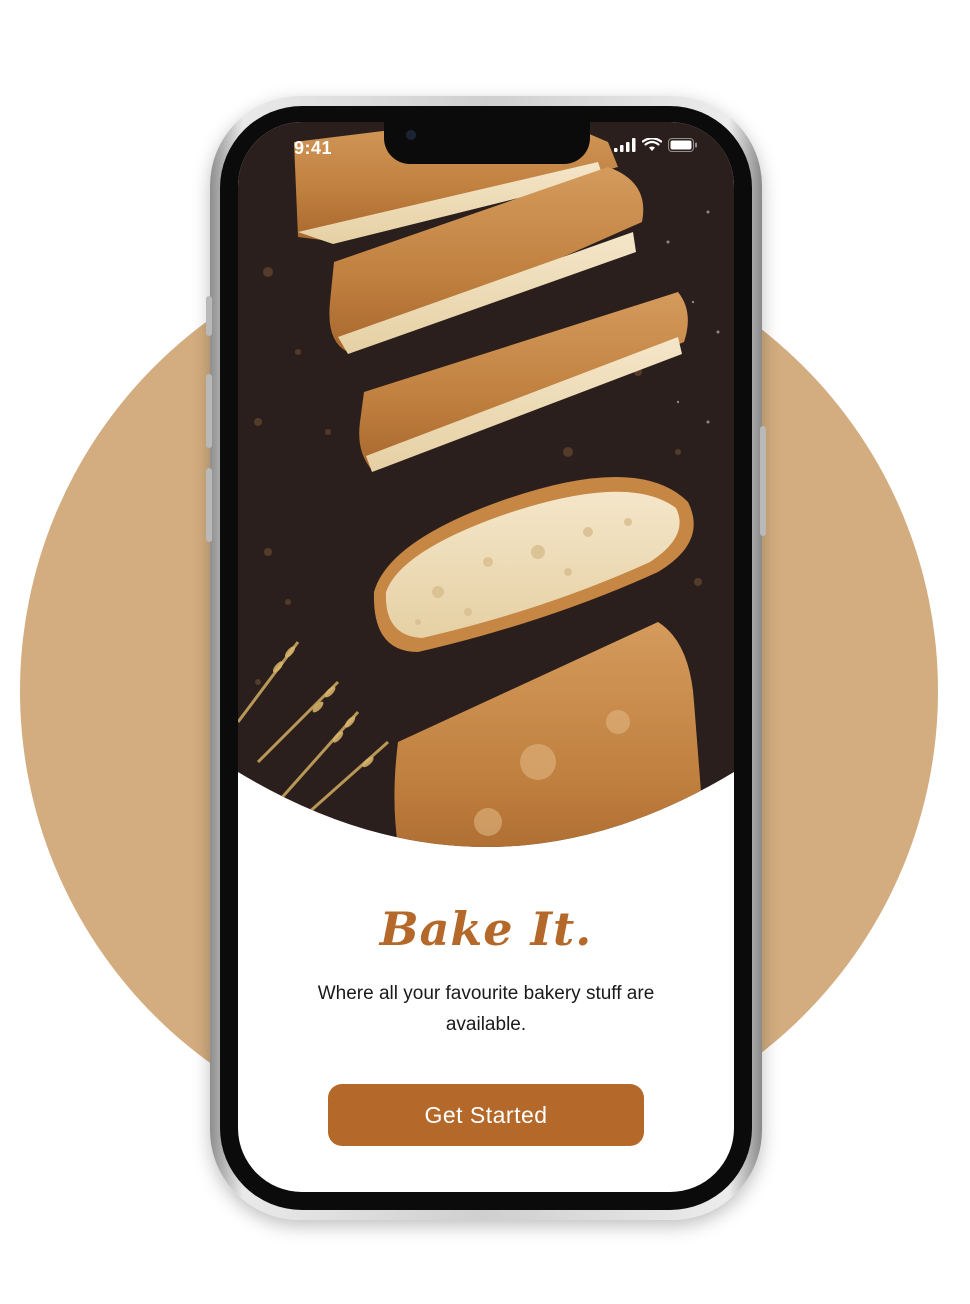 The image size is (970, 1304). What do you see at coordinates (487, 143) in the screenshot?
I see `phone-notch` at bounding box center [487, 143].